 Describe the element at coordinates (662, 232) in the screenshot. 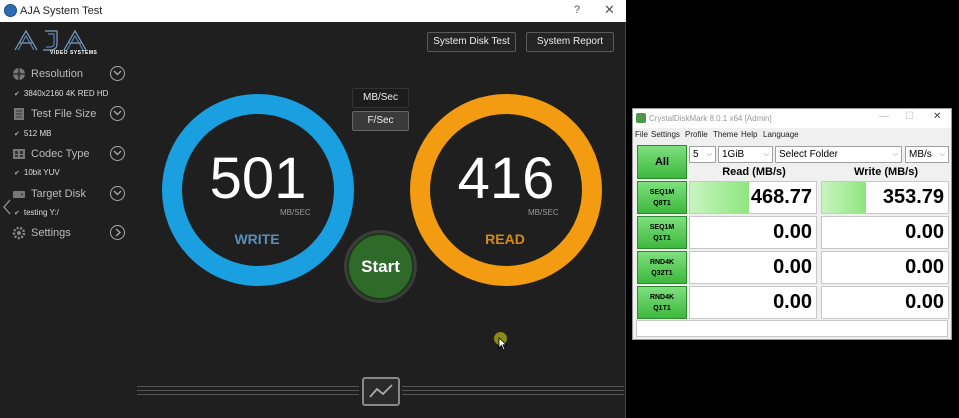

I see `test-button-row: SEQ1M Q1T1` at that location.